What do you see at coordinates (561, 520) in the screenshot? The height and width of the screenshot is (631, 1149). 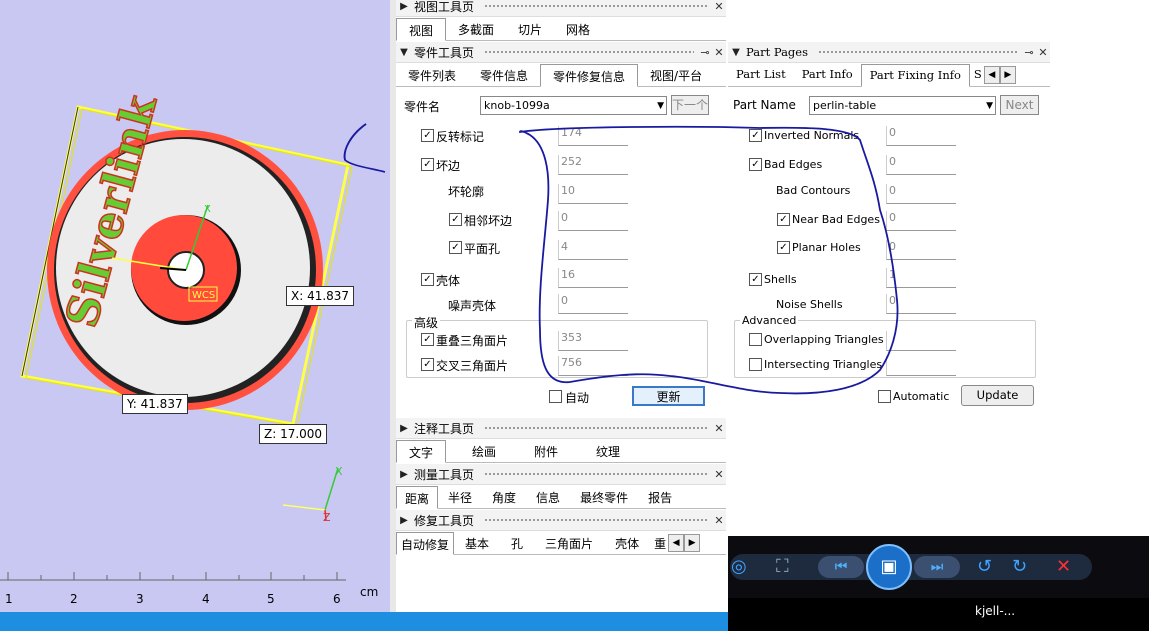 I see `repair-tools-header: ▶ 修复工具页 ✕` at bounding box center [561, 520].